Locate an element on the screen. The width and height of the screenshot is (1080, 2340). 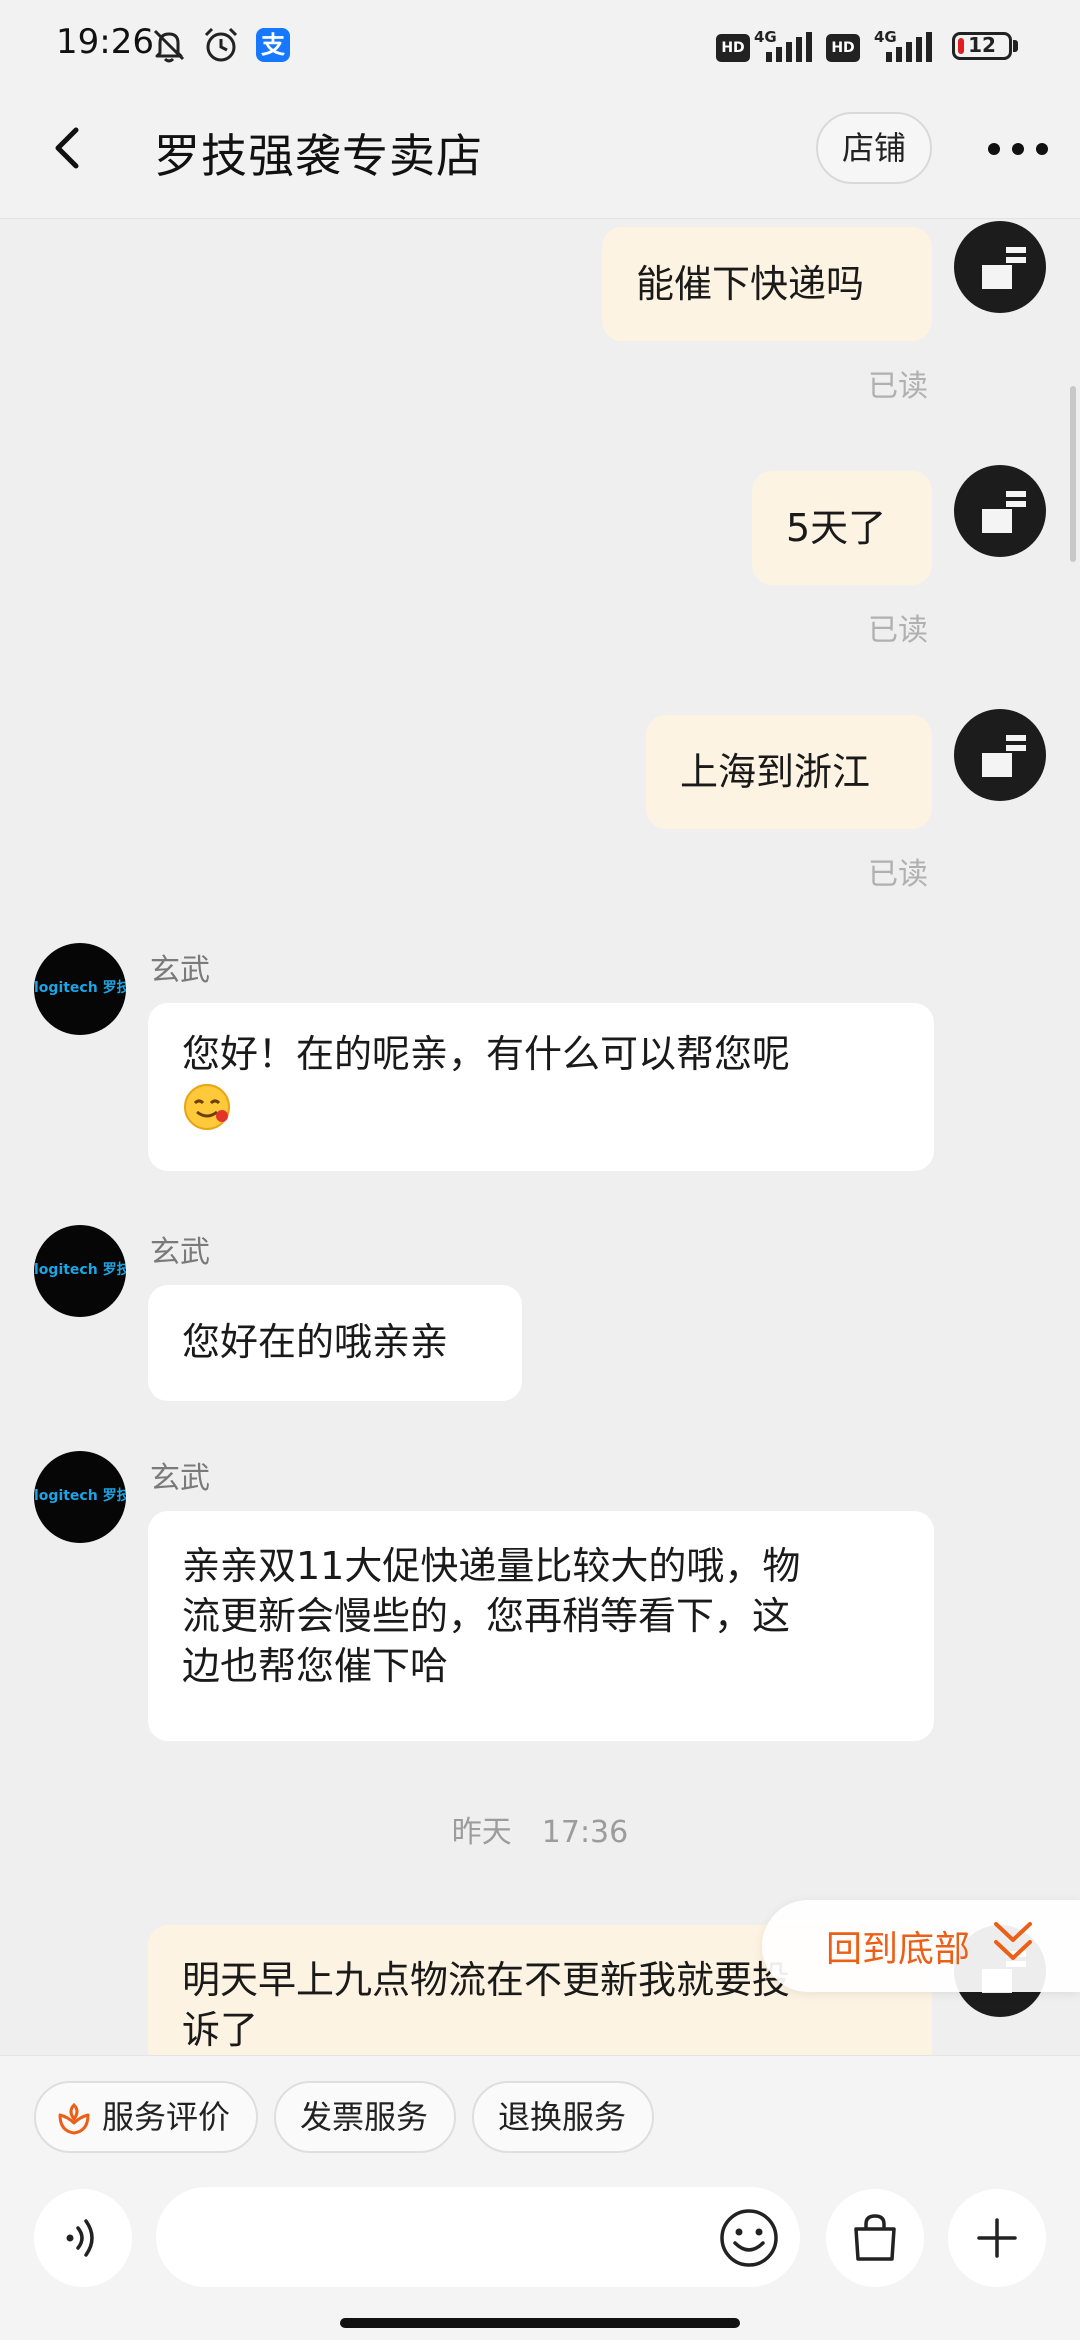
signal-1: HD 4G is located at coordinates (771, 46).